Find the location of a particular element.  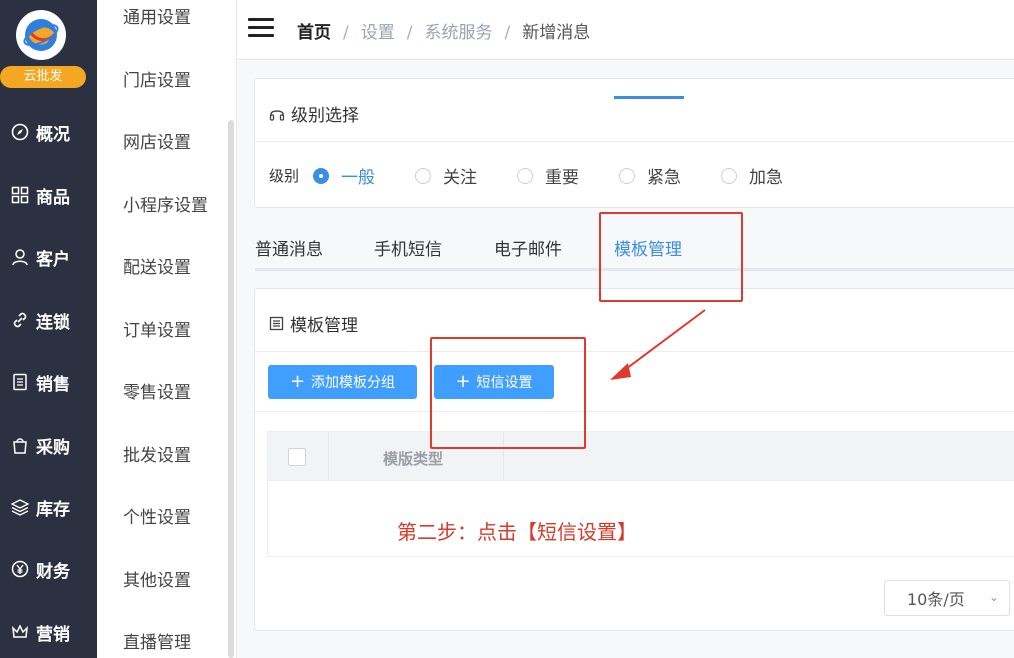

active-tab-indicator is located at coordinates (649, 97).